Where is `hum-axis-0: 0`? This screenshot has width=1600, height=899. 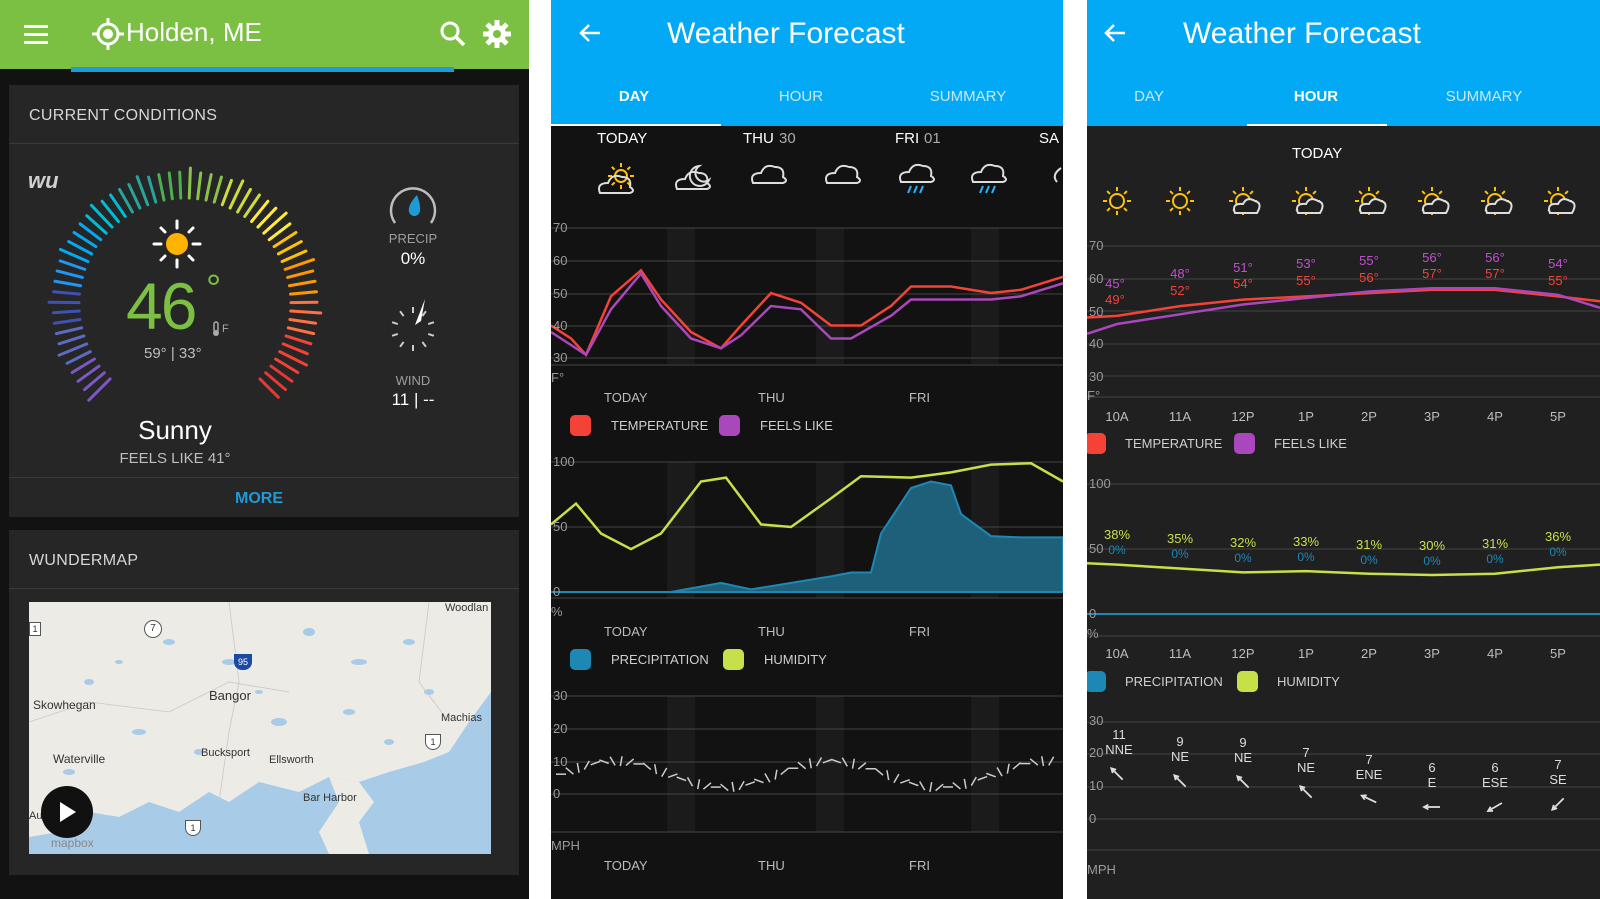
hum-axis-0: 0 is located at coordinates (557, 591).